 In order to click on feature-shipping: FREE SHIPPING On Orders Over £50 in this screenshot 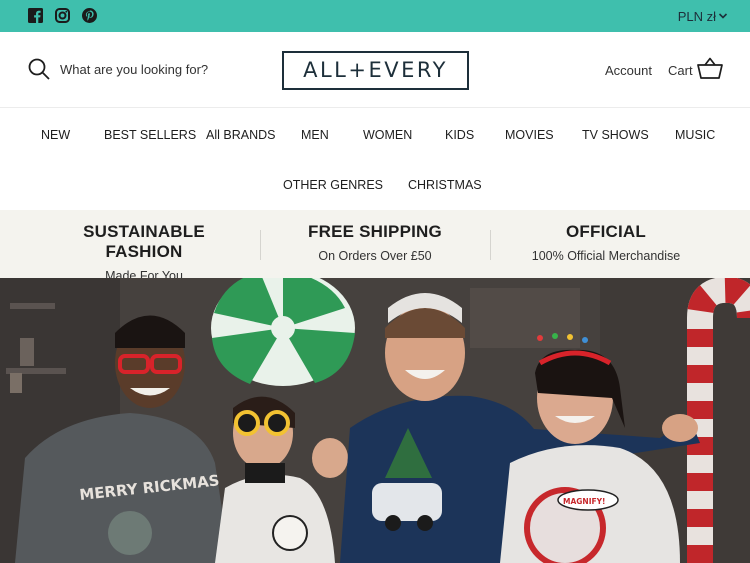, I will do `click(375, 242)`.